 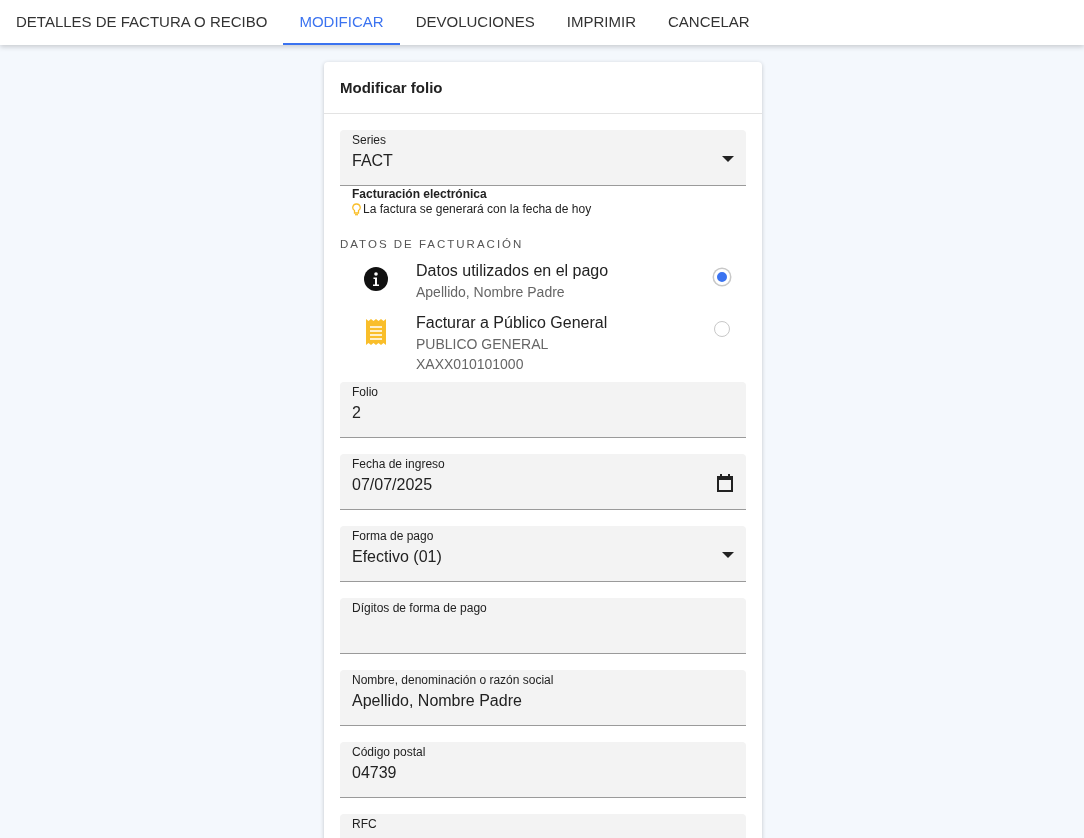 I want to click on input-field: Fecha de ingreso 07/07/2025, so click(x=543, y=482).